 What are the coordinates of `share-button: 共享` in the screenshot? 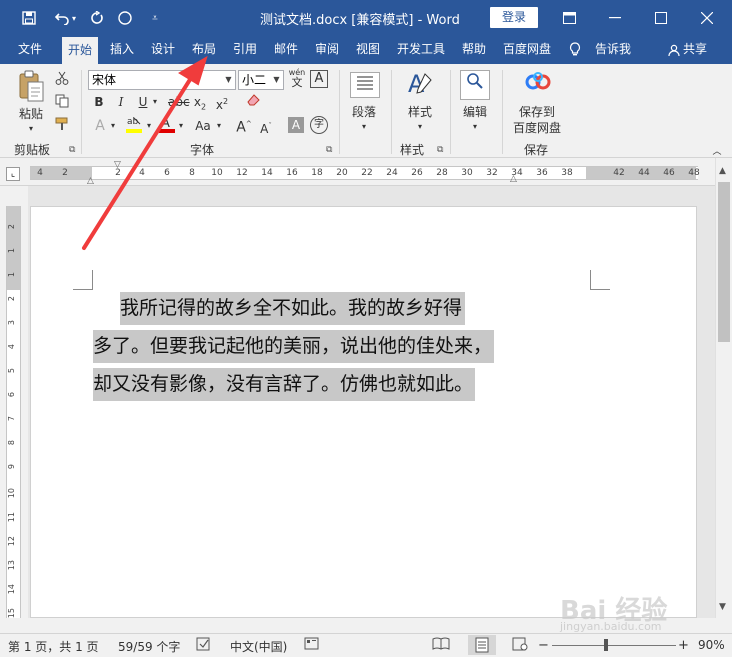 It's located at (695, 50).